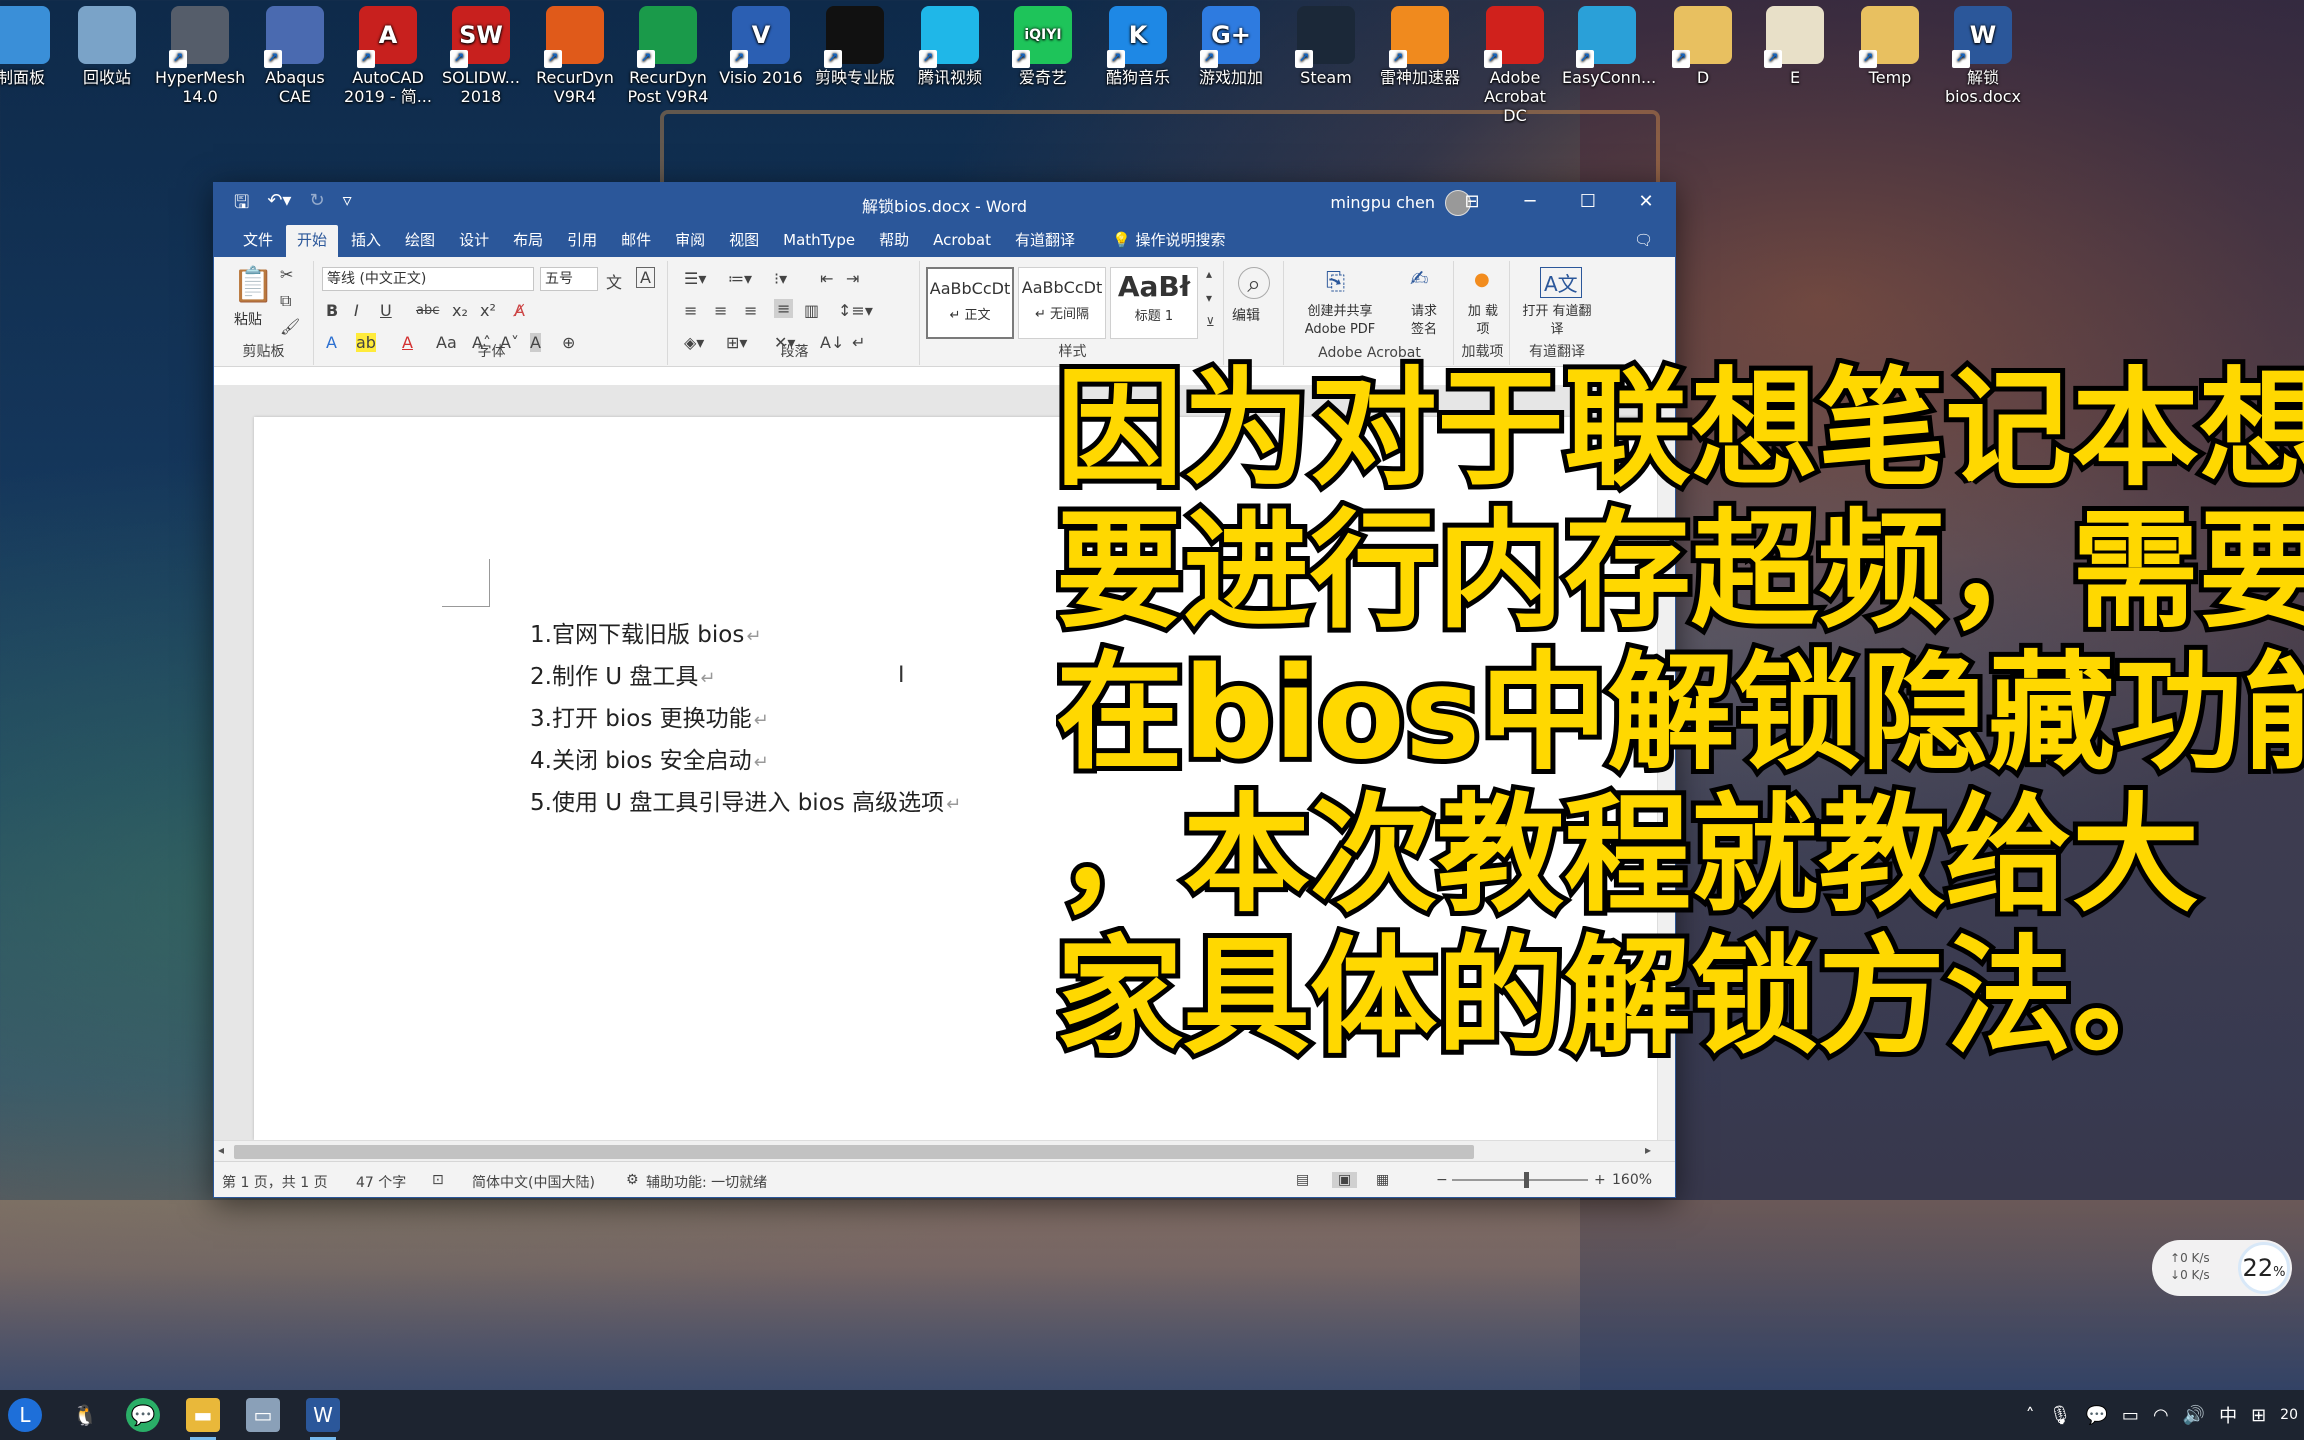  Describe the element at coordinates (263, 1415) in the screenshot. I see `app-icon: ▭` at that location.